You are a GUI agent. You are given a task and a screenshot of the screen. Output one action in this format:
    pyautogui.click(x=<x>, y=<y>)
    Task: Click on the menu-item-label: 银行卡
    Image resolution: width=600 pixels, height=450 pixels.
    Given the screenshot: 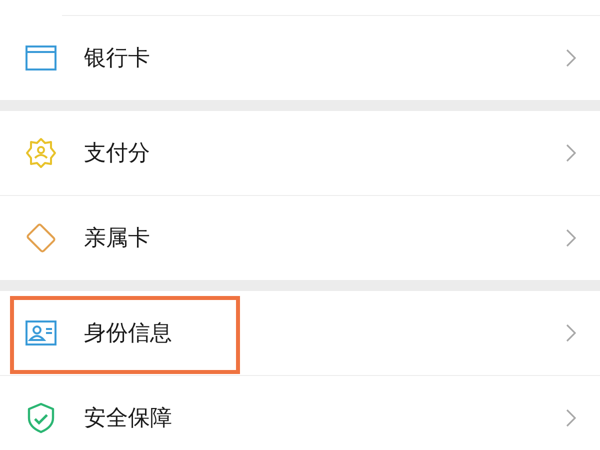 What is the action you would take?
    pyautogui.click(x=325, y=58)
    